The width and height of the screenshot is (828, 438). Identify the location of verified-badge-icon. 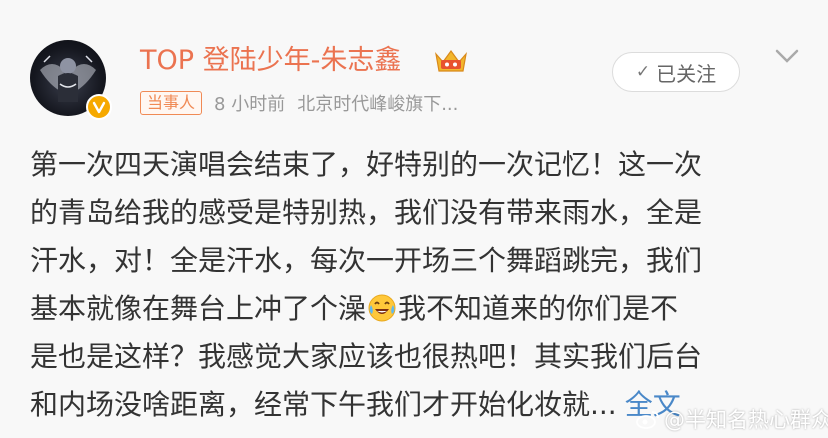
(99, 107).